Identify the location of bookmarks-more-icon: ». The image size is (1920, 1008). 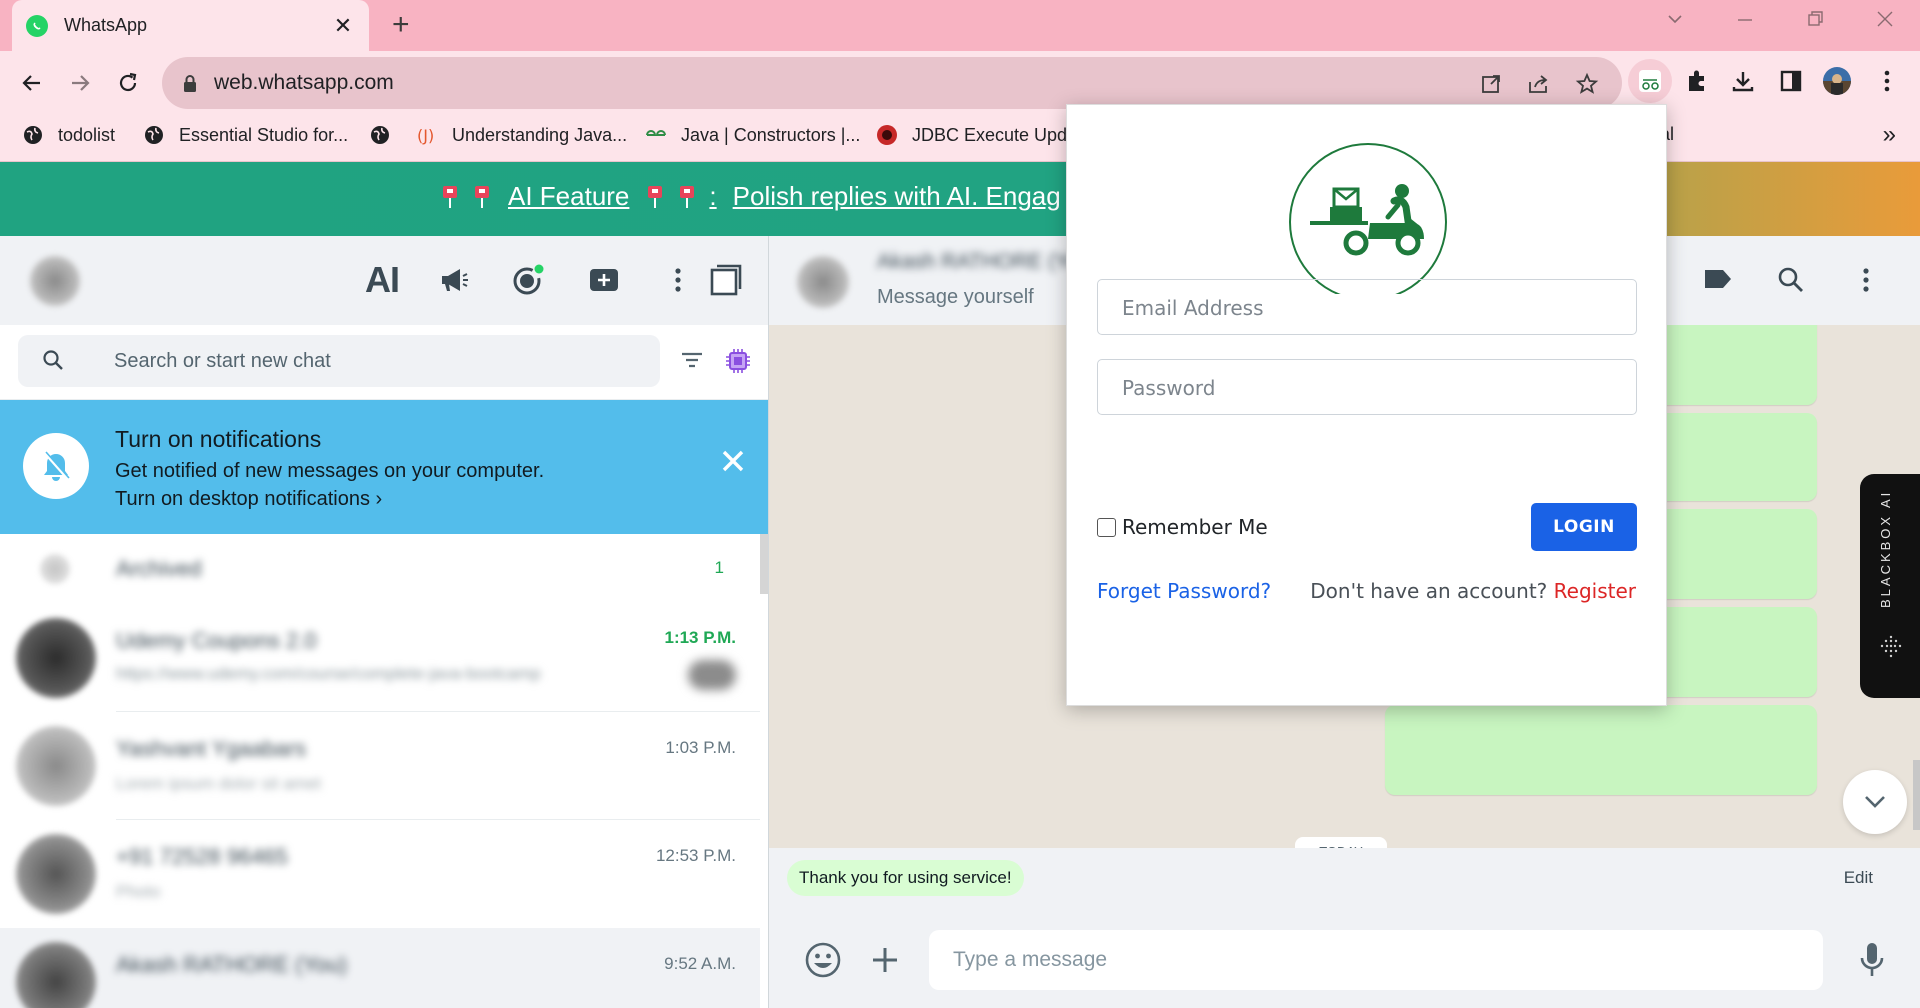
(1889, 135).